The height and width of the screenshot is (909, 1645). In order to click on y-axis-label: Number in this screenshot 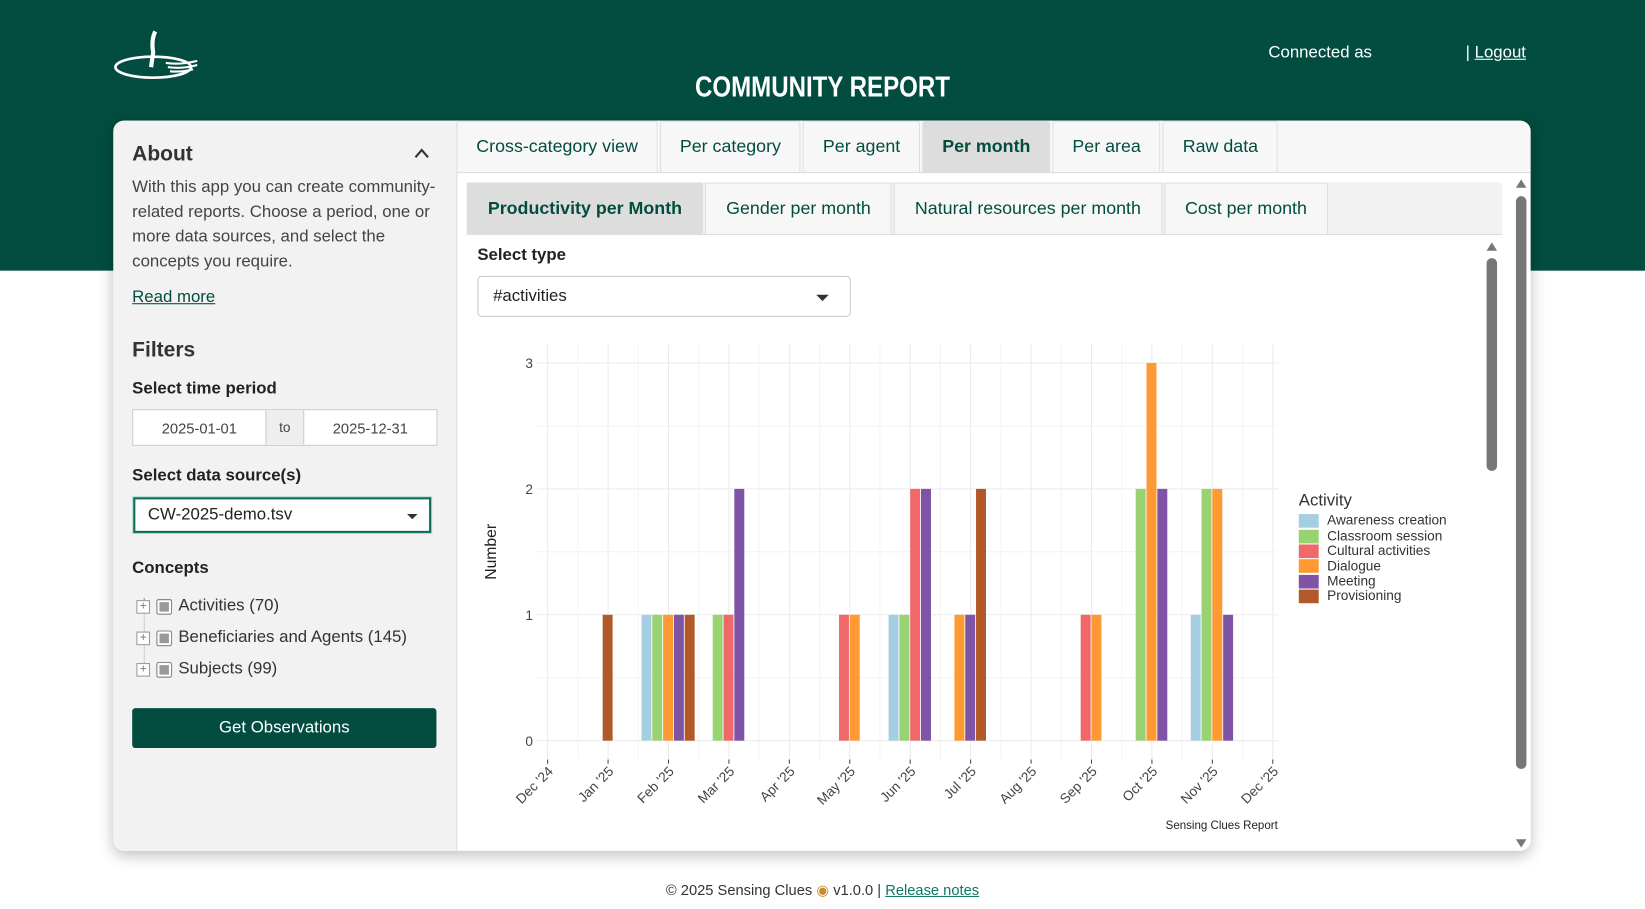, I will do `click(491, 552)`.